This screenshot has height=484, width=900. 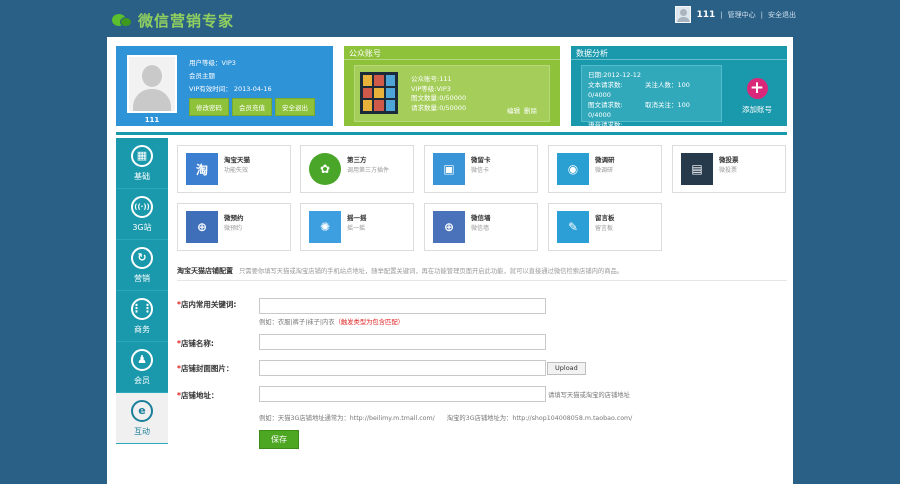 I want to click on account-thumbnail, so click(x=379, y=93).